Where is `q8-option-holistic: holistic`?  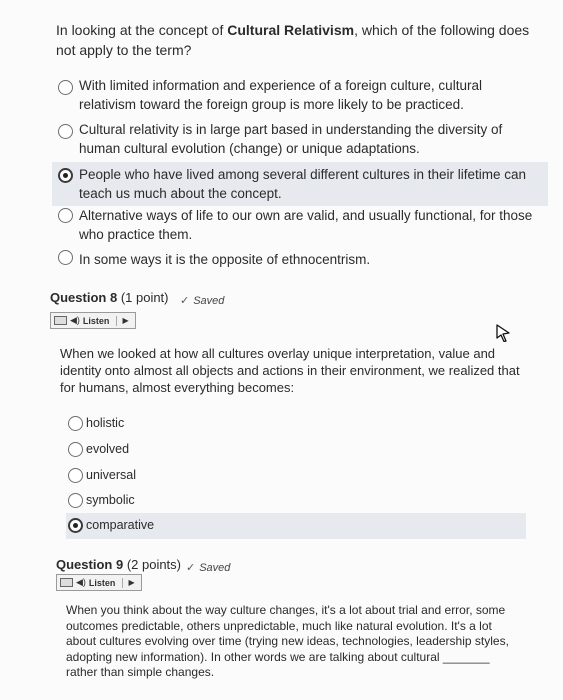
q8-option-holistic: holistic is located at coordinates (296, 425).